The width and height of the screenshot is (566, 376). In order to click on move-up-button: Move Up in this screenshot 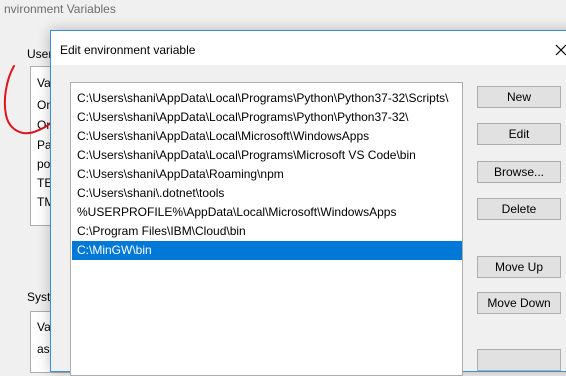, I will do `click(519, 267)`.